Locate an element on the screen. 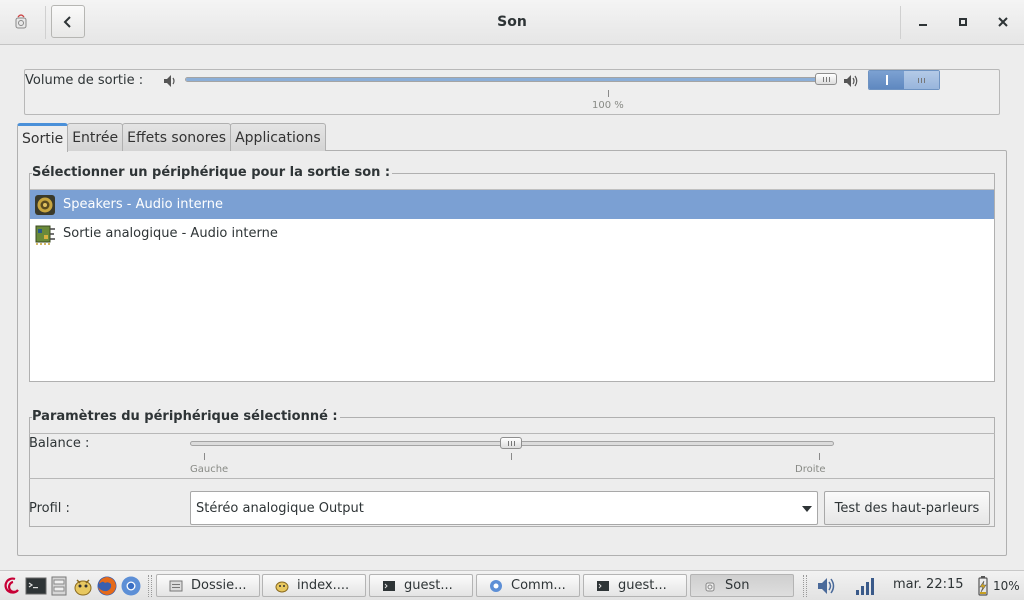  profile-value: Stéréo analogique Output is located at coordinates (280, 508).